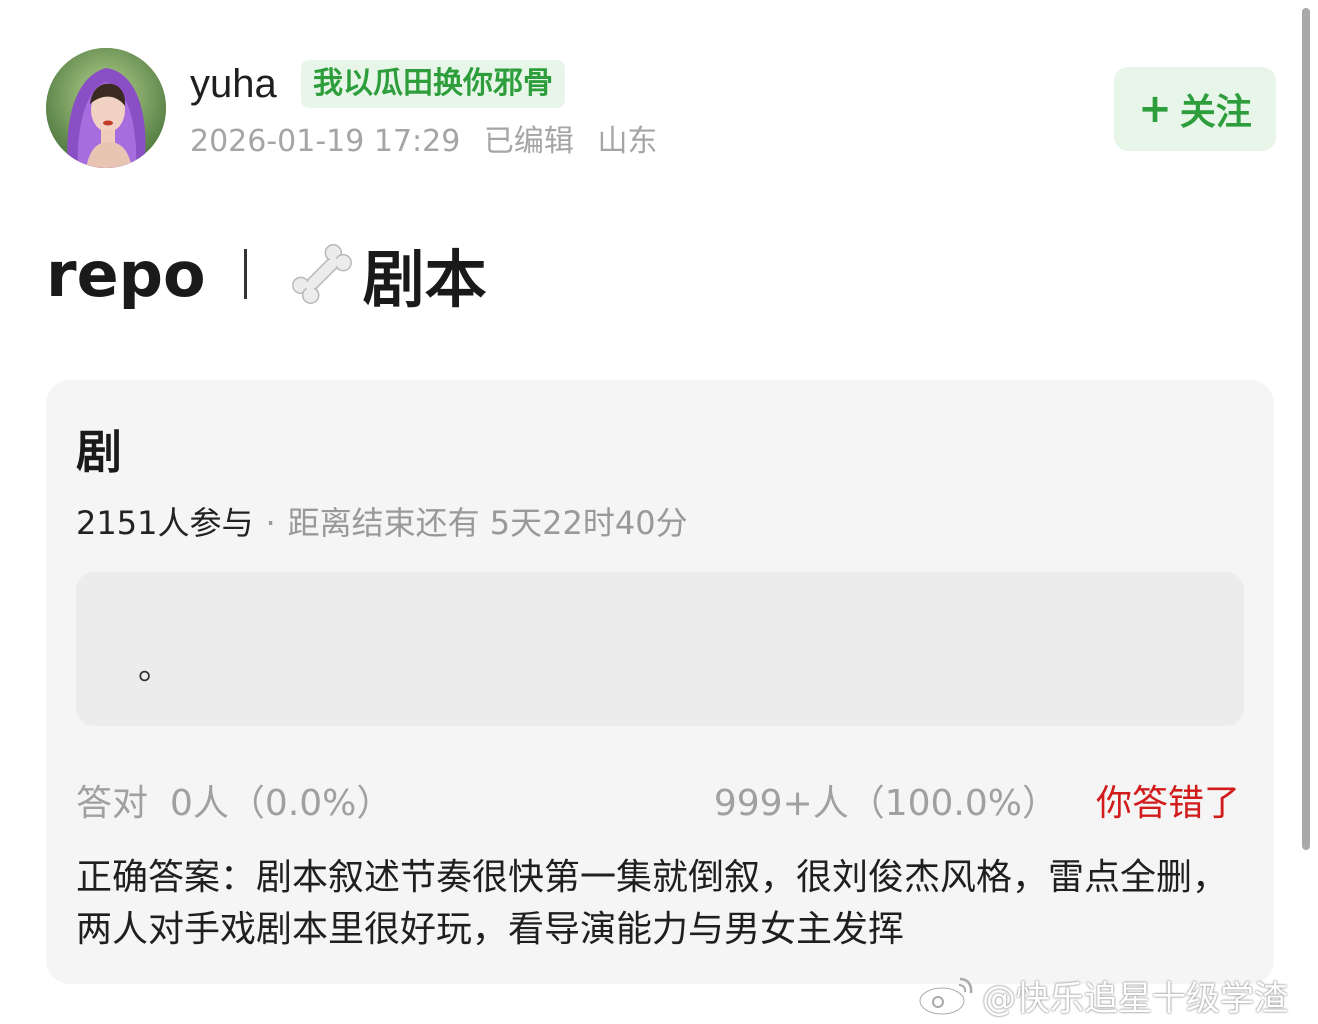 The width and height of the screenshot is (1318, 1024). Describe the element at coordinates (945, 996) in the screenshot. I see `weibo-logo-icon` at that location.